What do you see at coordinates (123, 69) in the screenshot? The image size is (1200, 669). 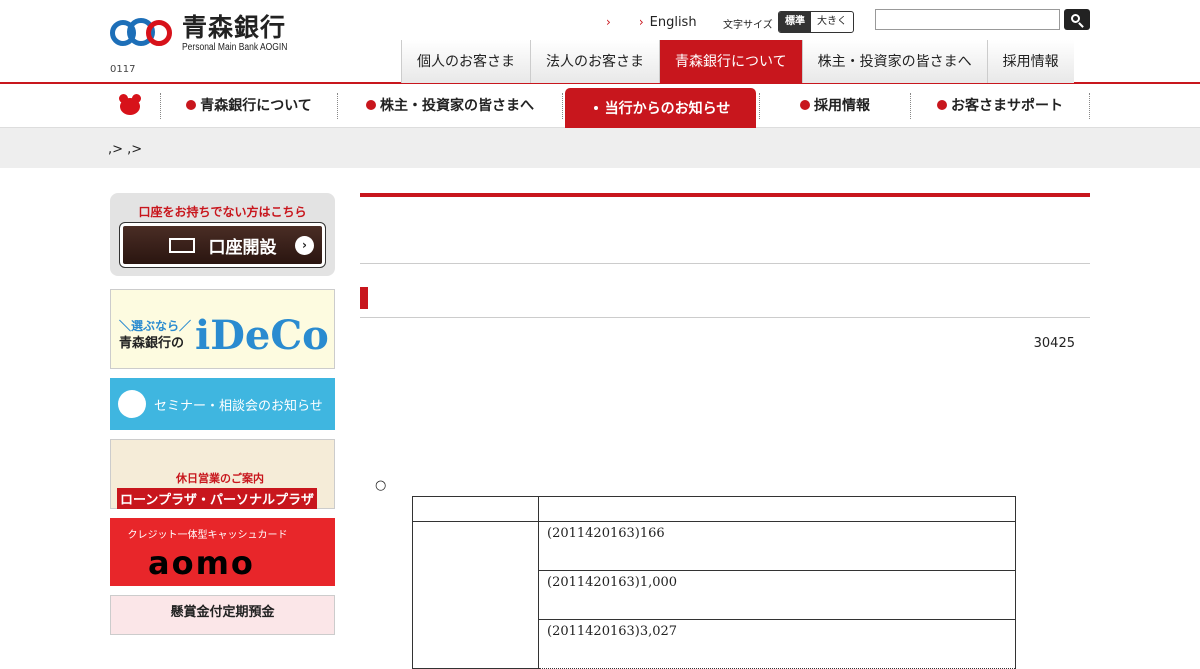 I see `bank-code: 0117` at bounding box center [123, 69].